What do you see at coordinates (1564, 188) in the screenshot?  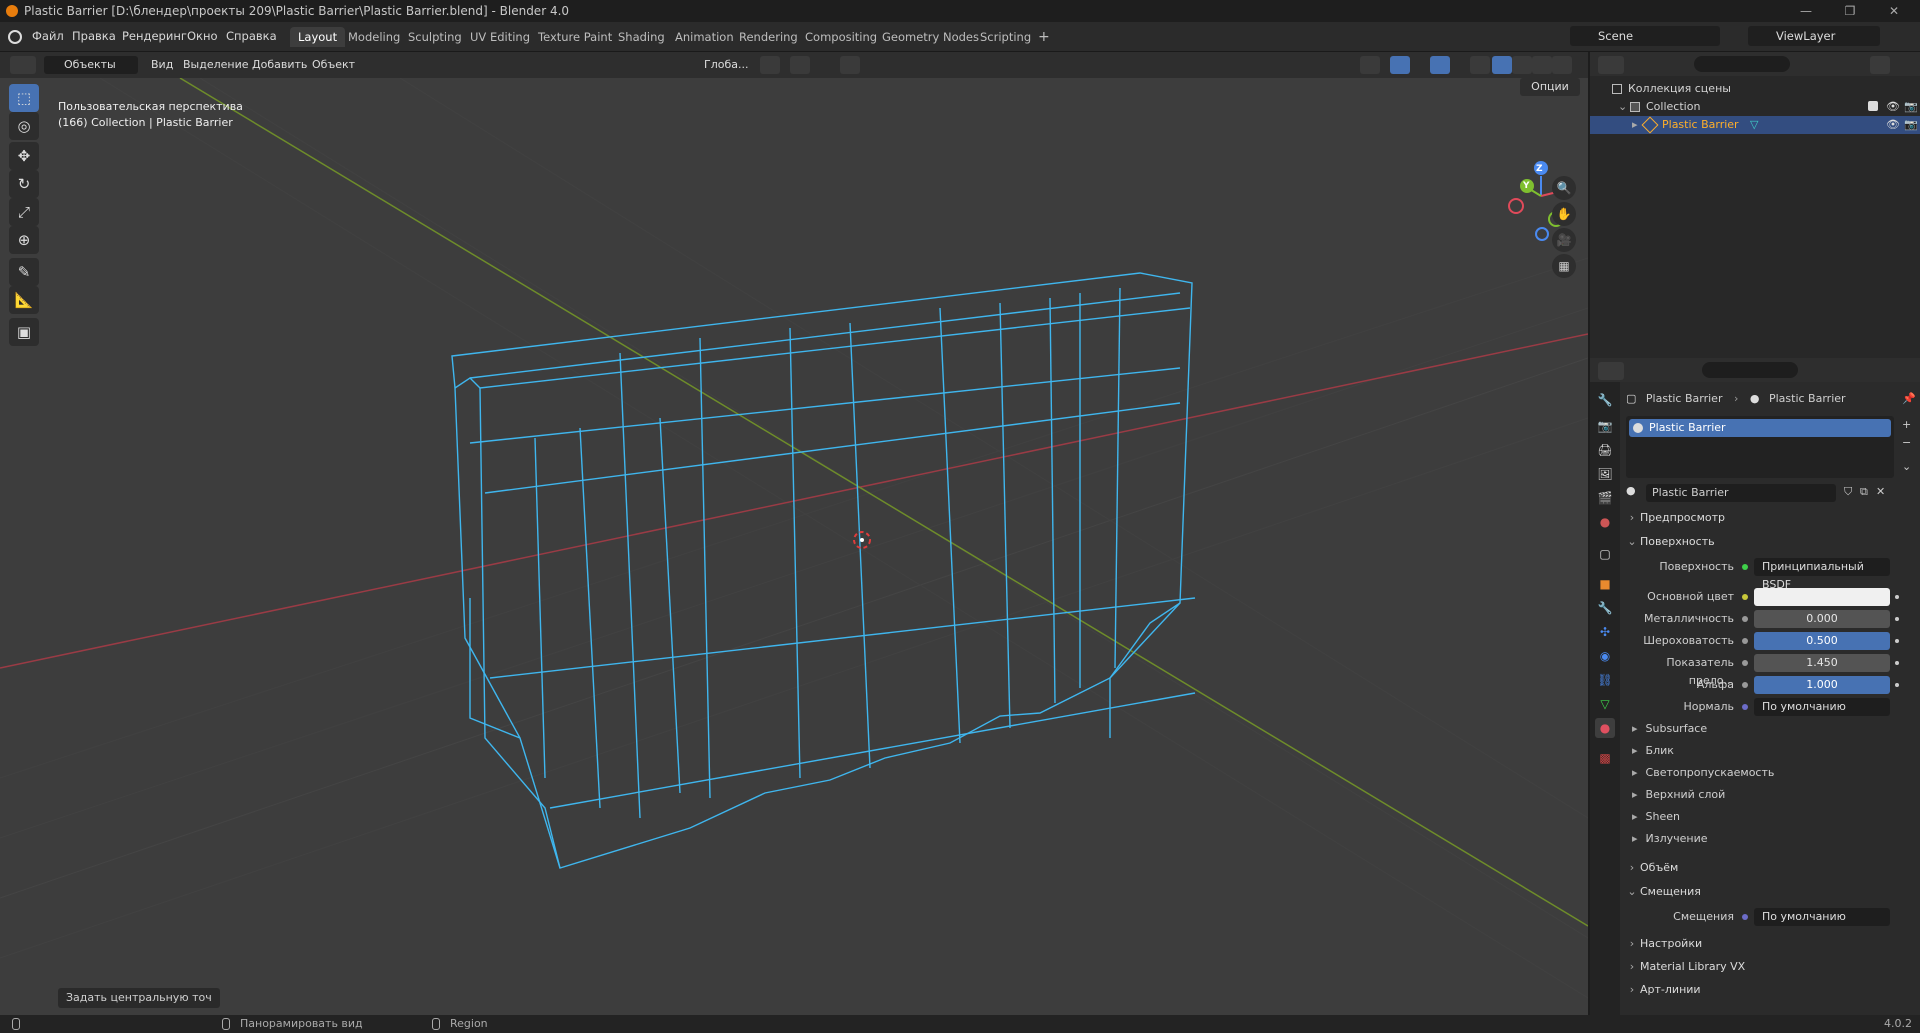 I see `zoom-icon: 🔍` at bounding box center [1564, 188].